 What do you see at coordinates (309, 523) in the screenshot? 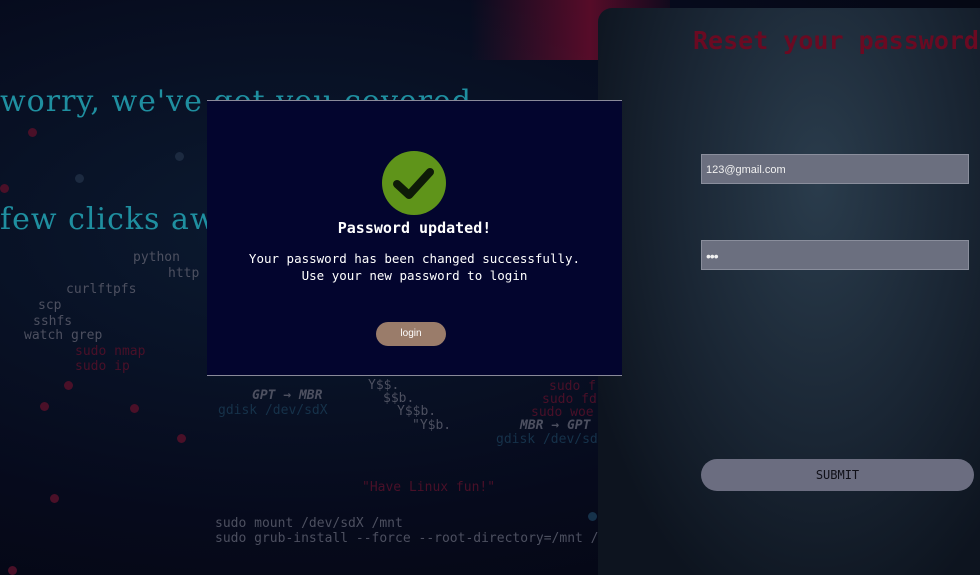
I see `terminal-line: sudo mount /dev/sdX /mnt` at bounding box center [309, 523].